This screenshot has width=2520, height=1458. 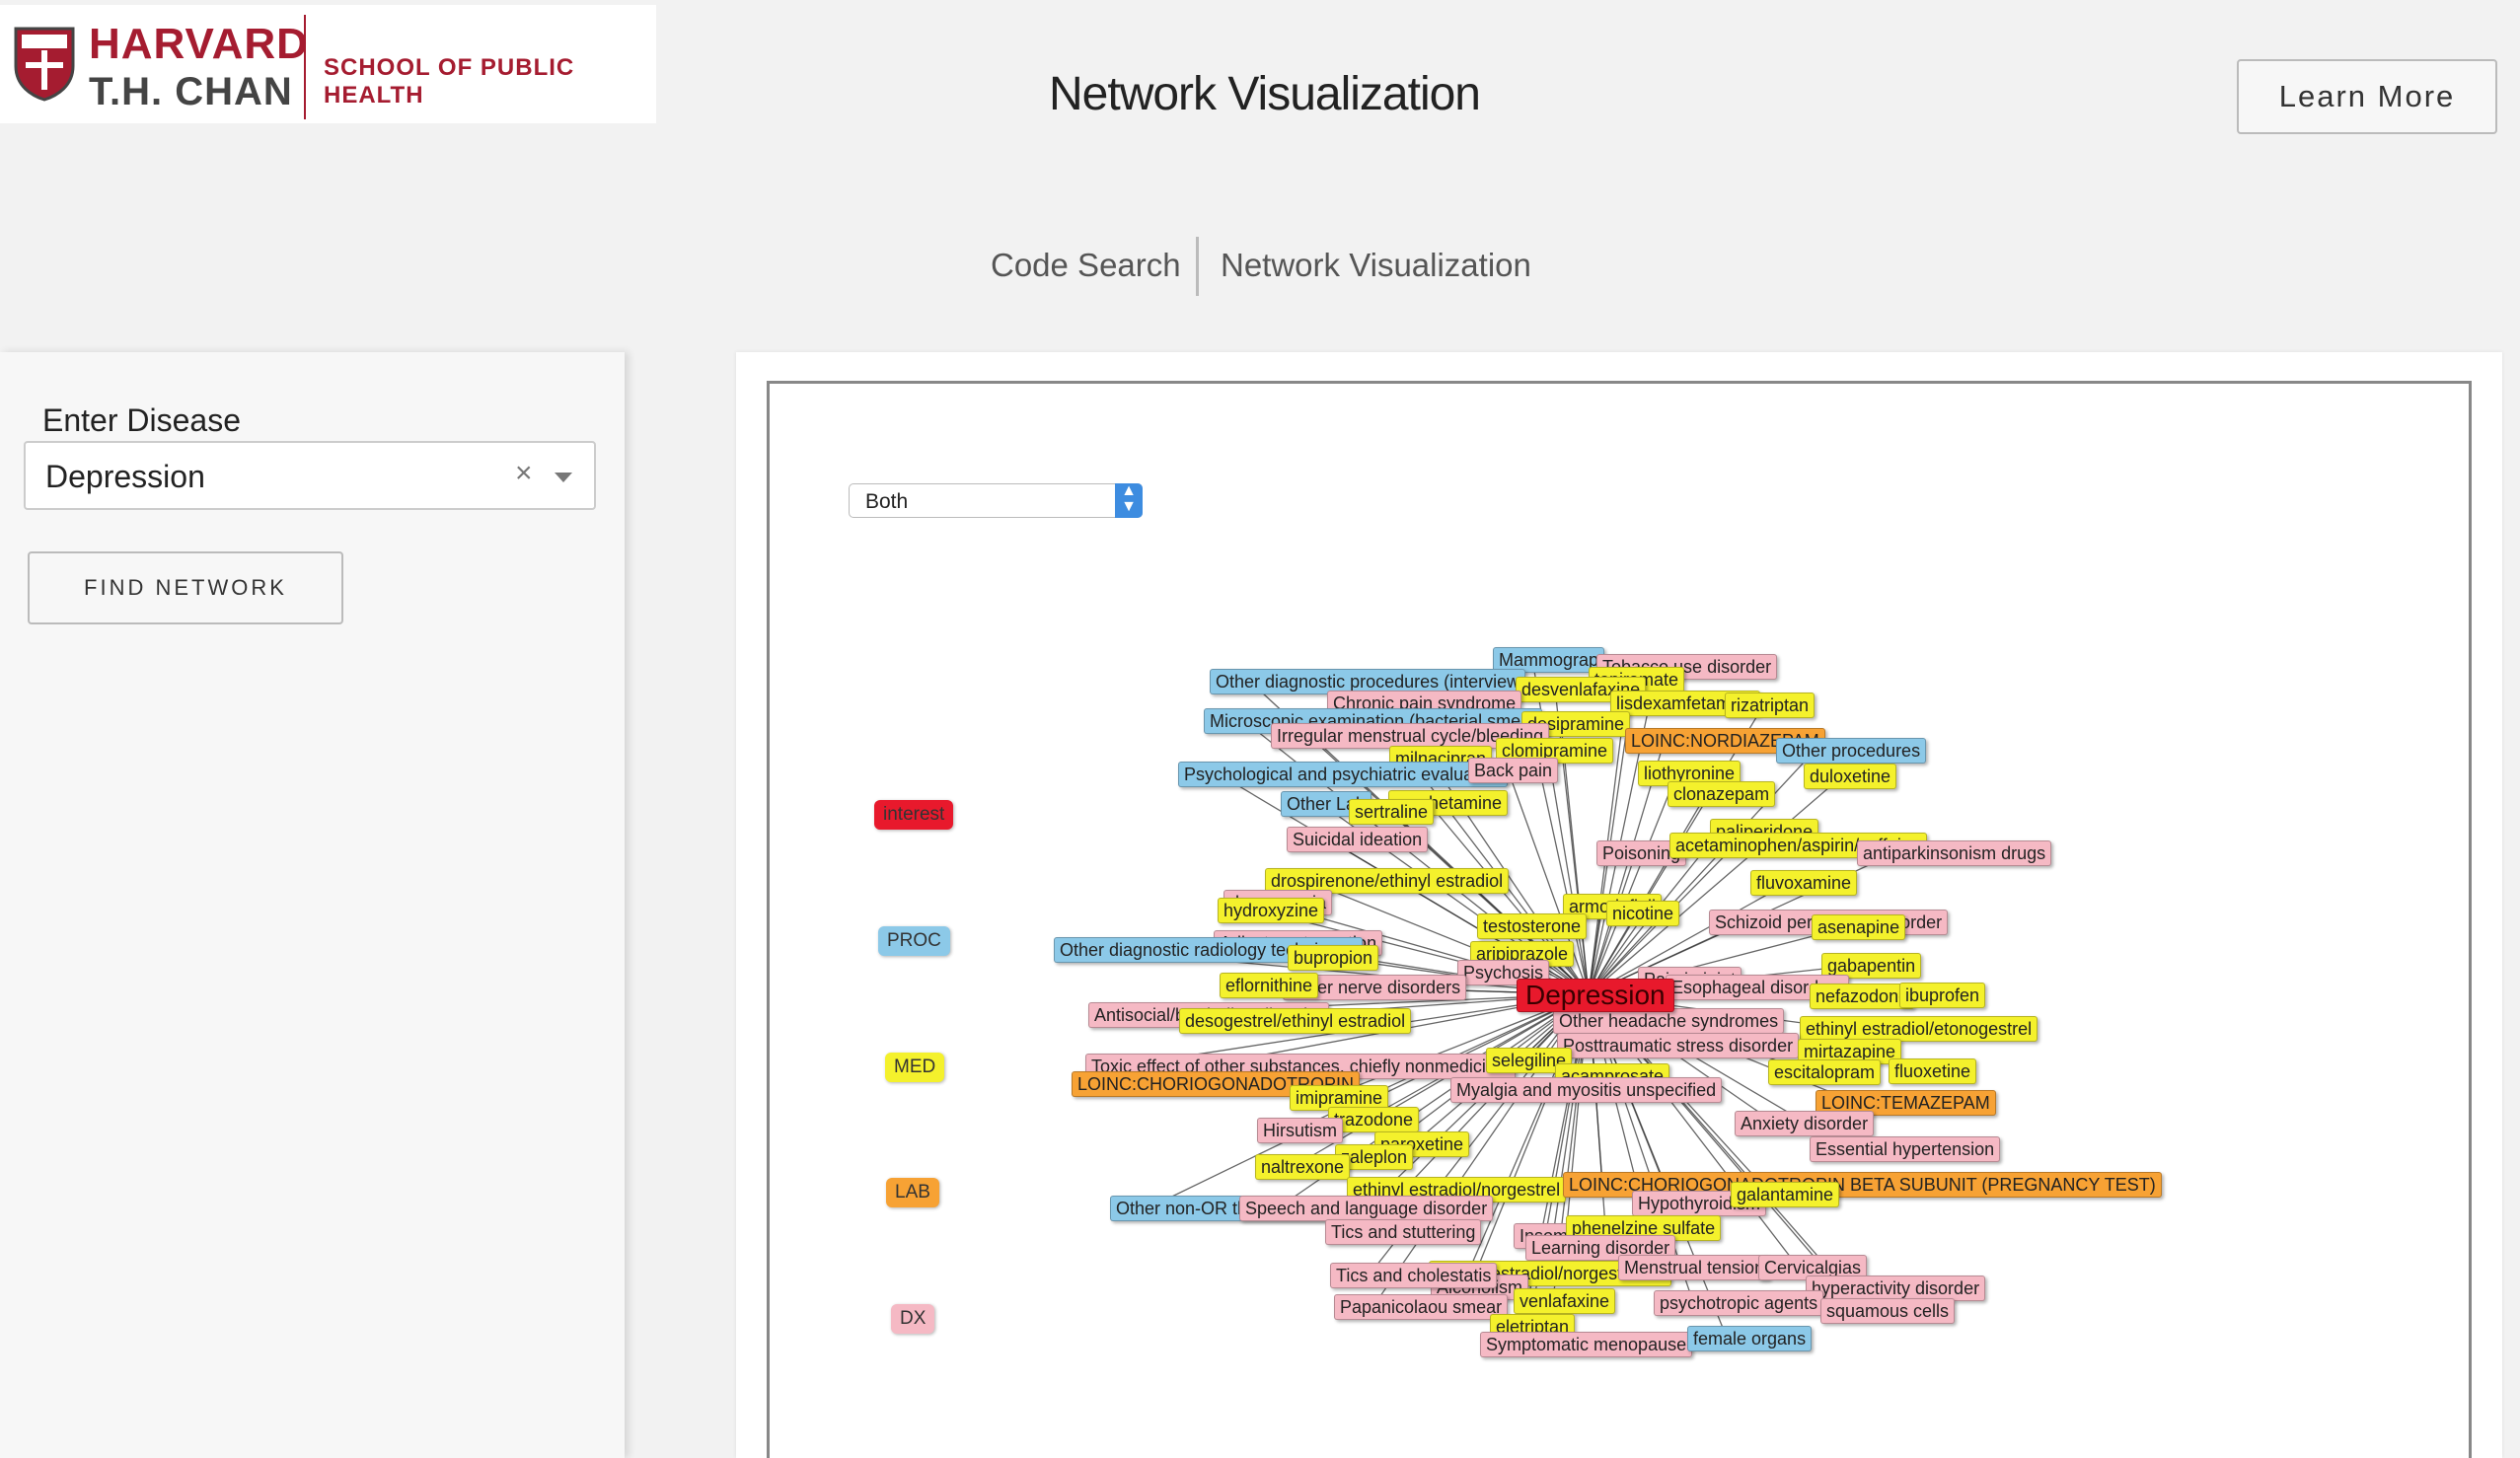 I want to click on logo-line2: T.H. CHAN, so click(x=191, y=91).